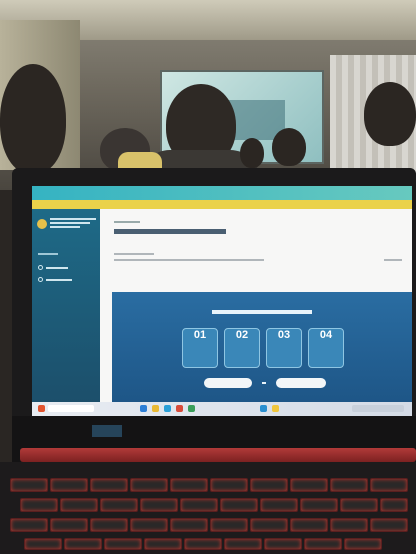  What do you see at coordinates (264, 383) in the screenshot?
I see `arrow-icon` at bounding box center [264, 383].